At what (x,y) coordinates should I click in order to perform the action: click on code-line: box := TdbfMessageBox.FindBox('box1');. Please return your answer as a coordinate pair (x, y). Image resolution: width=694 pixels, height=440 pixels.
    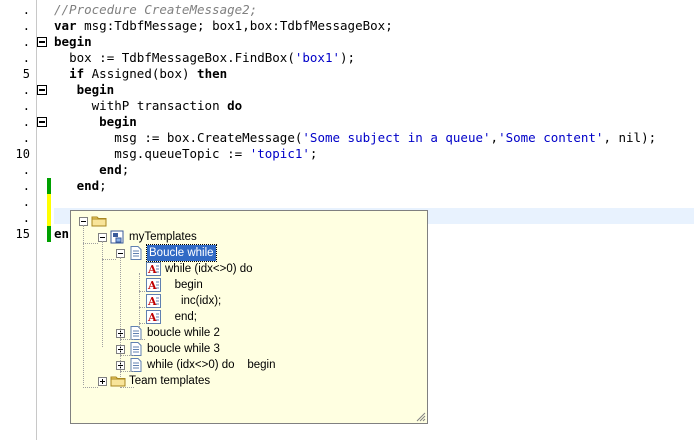
    Looking at the image, I should click on (374, 58).